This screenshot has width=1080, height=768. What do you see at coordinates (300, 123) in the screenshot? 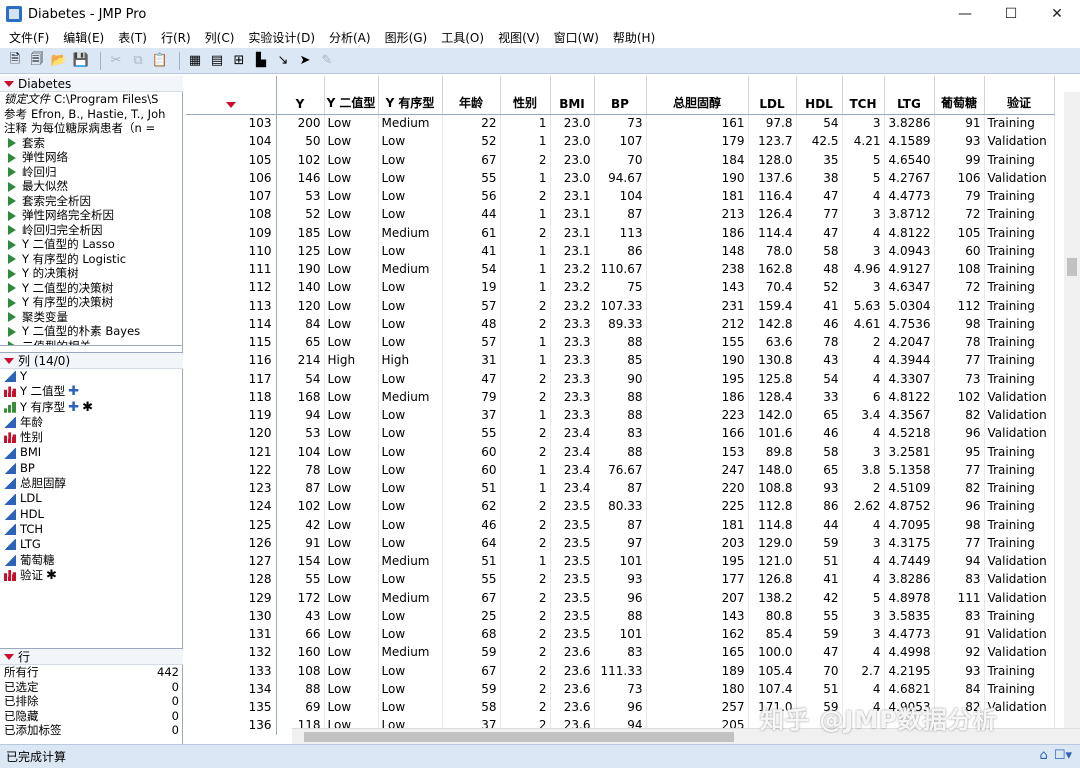
I see `table-cell: 200` at bounding box center [300, 123].